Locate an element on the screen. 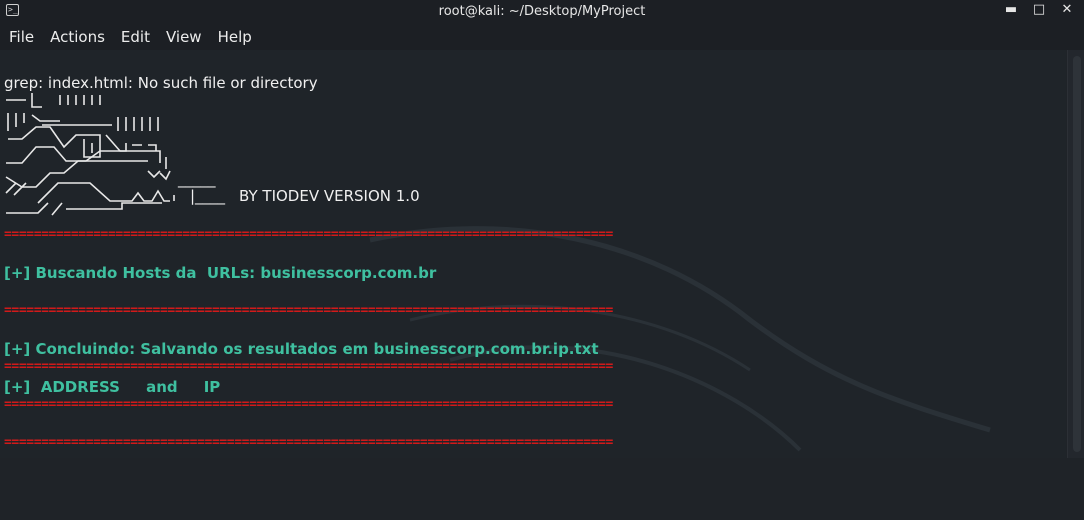 Image resolution: width=1084 pixels, height=520 pixels. title-bar: >_ root@kali: ~/Desktop/MyProject ▬ □ ✕ is located at coordinates (542, 11).